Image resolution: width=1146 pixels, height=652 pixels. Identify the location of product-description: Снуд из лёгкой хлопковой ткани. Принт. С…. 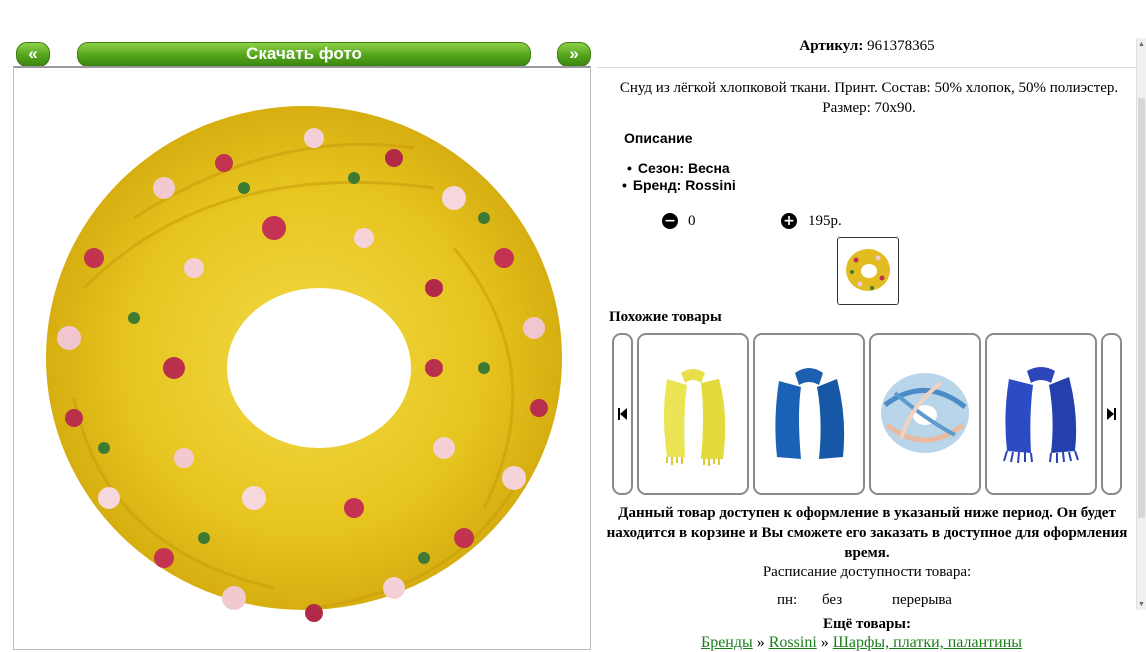
(869, 98).